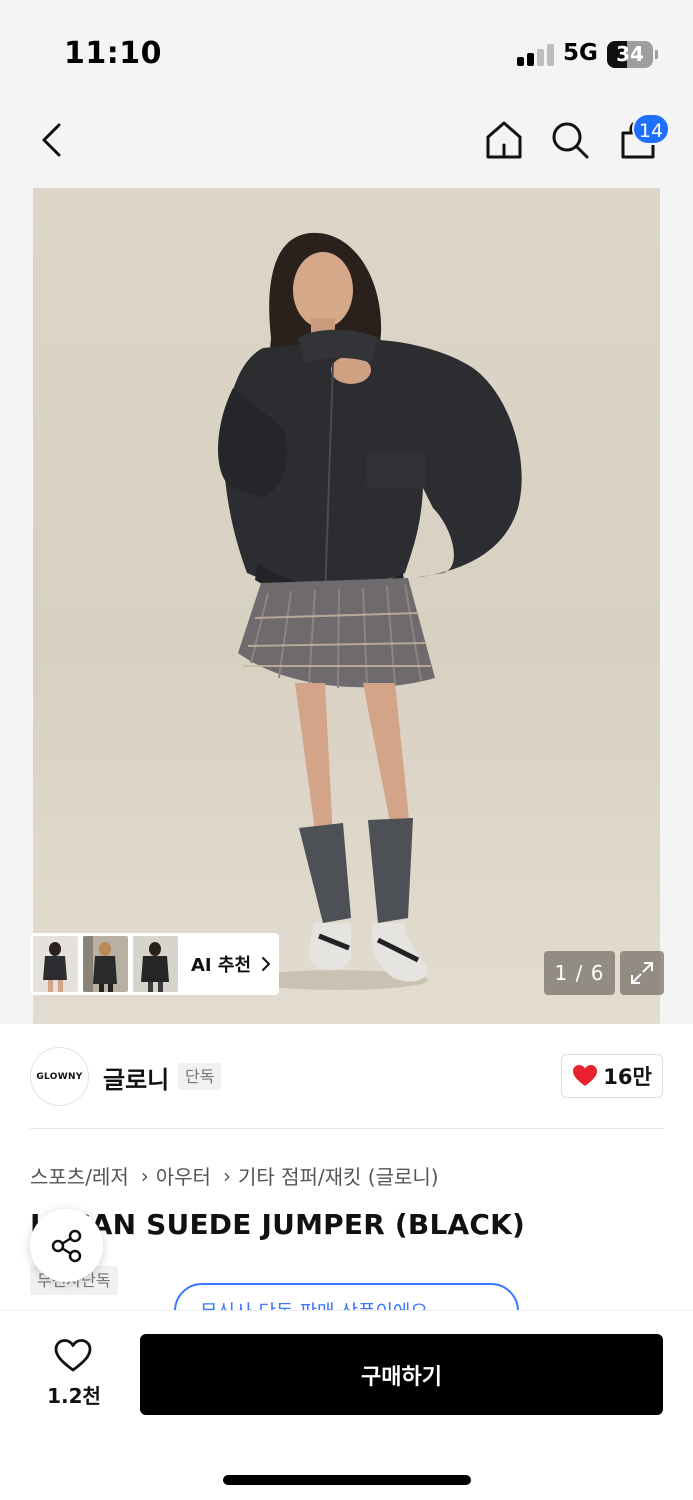 This screenshot has height=1500, width=693. Describe the element at coordinates (585, 1075) in the screenshot. I see `heart-filled-icon` at that location.